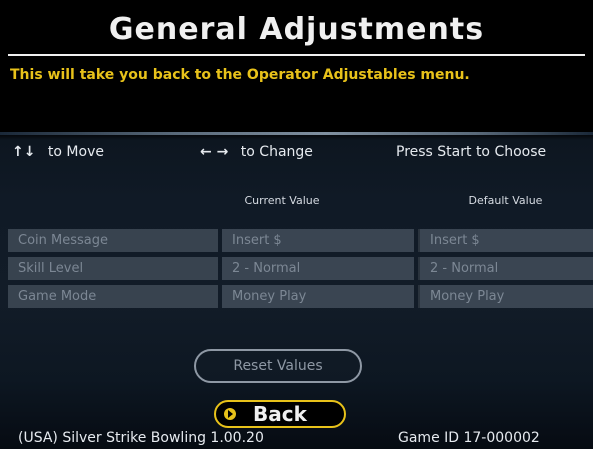  I want to click on move-hint: ↑↓ to Move, so click(58, 152).